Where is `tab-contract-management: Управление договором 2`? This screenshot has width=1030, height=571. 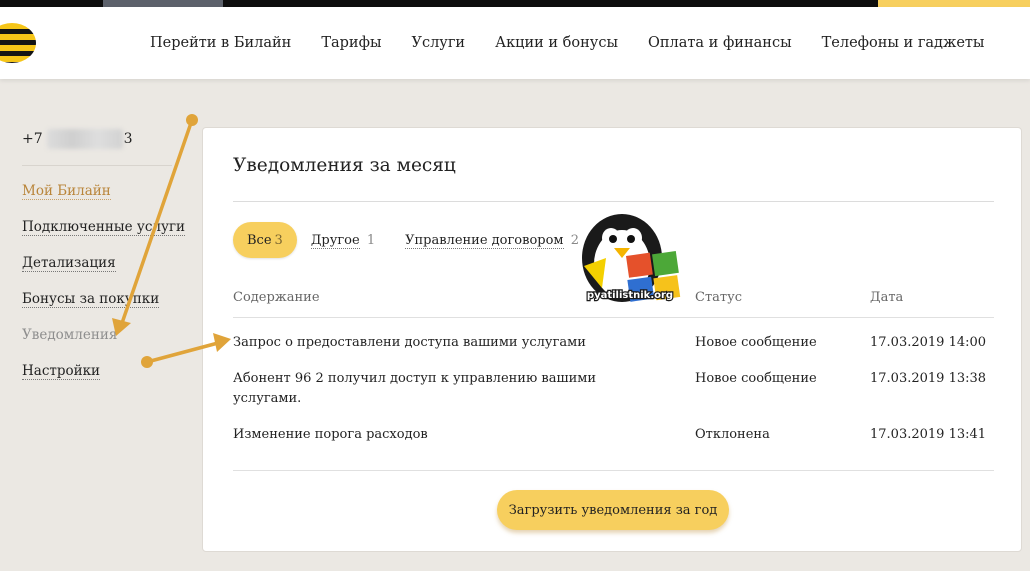 tab-contract-management: Управление договором 2 is located at coordinates (492, 240).